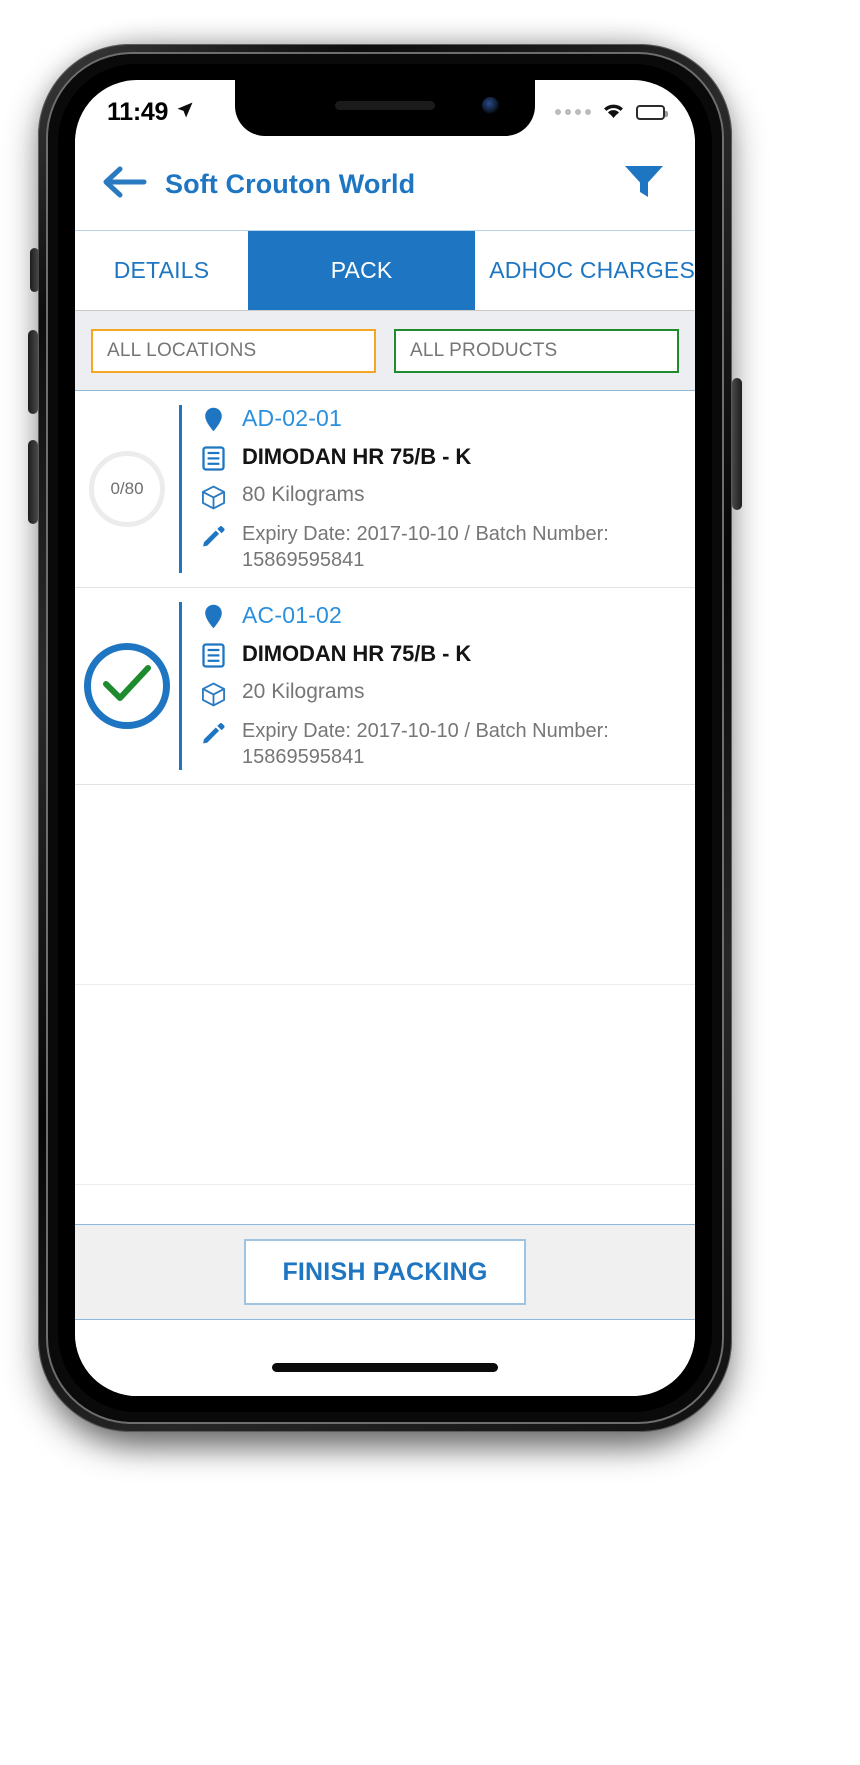  What do you see at coordinates (34, 270) in the screenshot?
I see `silent-switch-button` at bounding box center [34, 270].